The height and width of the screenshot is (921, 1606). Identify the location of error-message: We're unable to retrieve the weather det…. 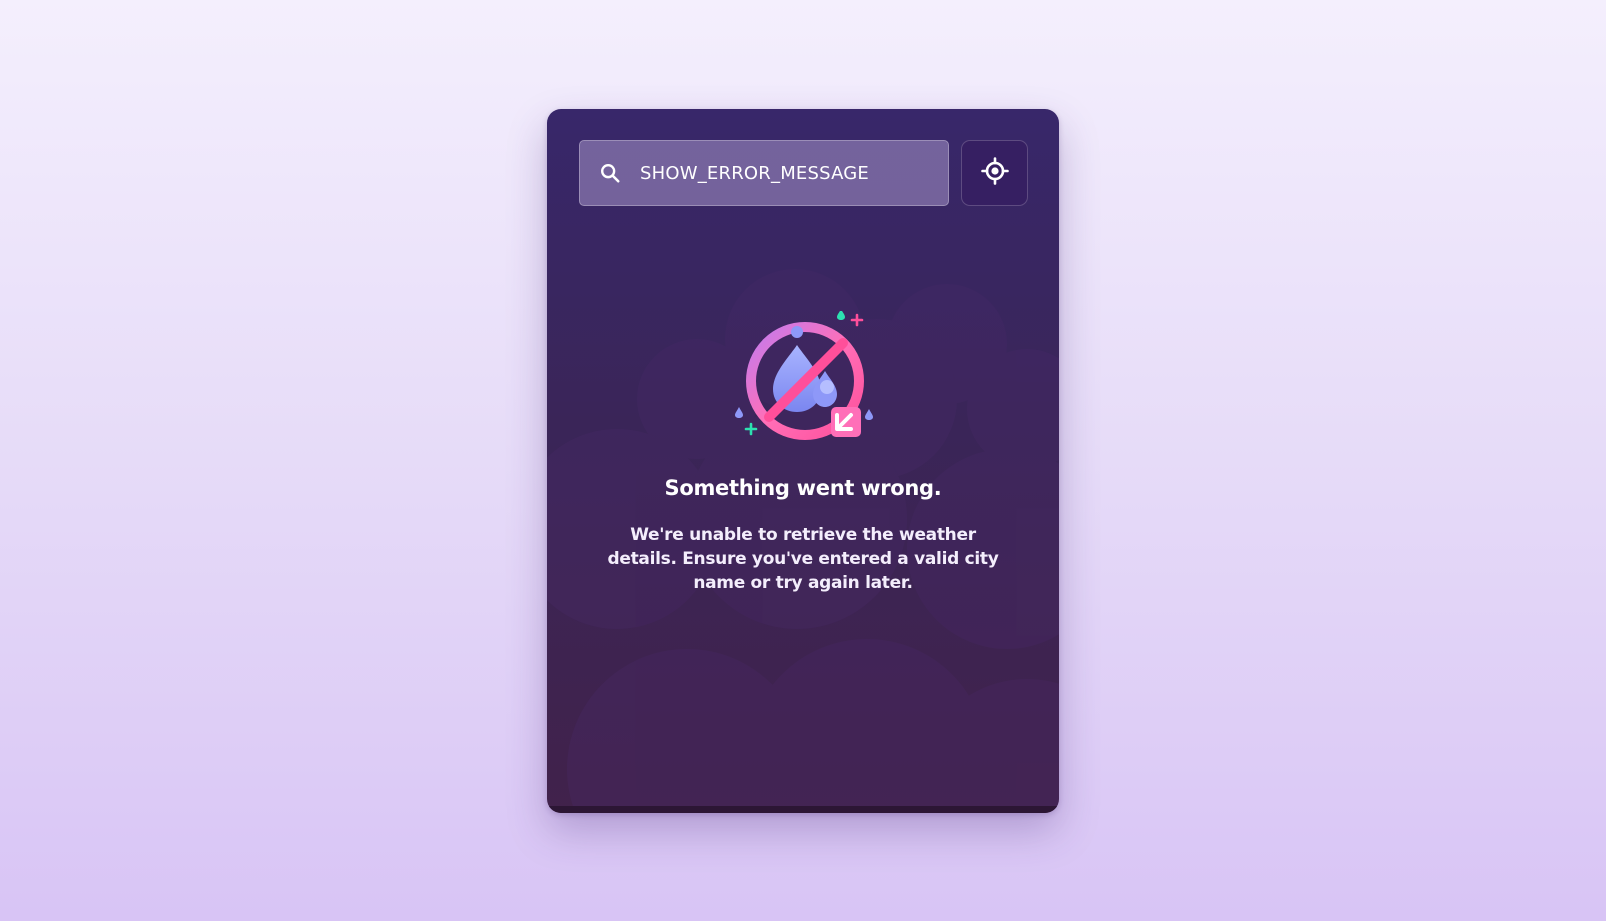
(803, 559).